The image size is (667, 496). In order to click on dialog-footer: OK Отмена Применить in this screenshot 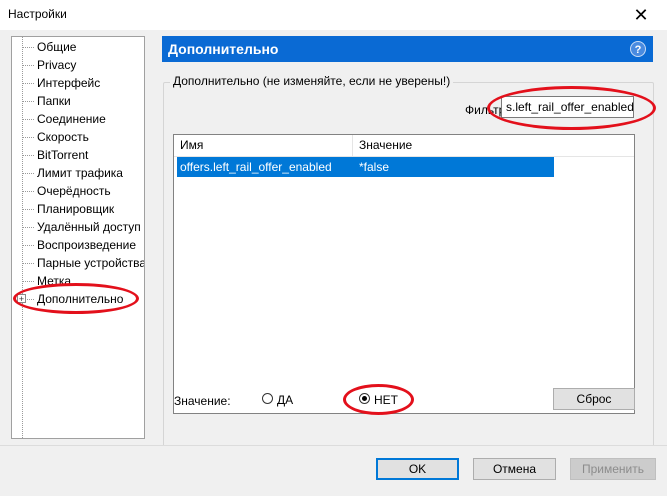, I will do `click(333, 471)`.